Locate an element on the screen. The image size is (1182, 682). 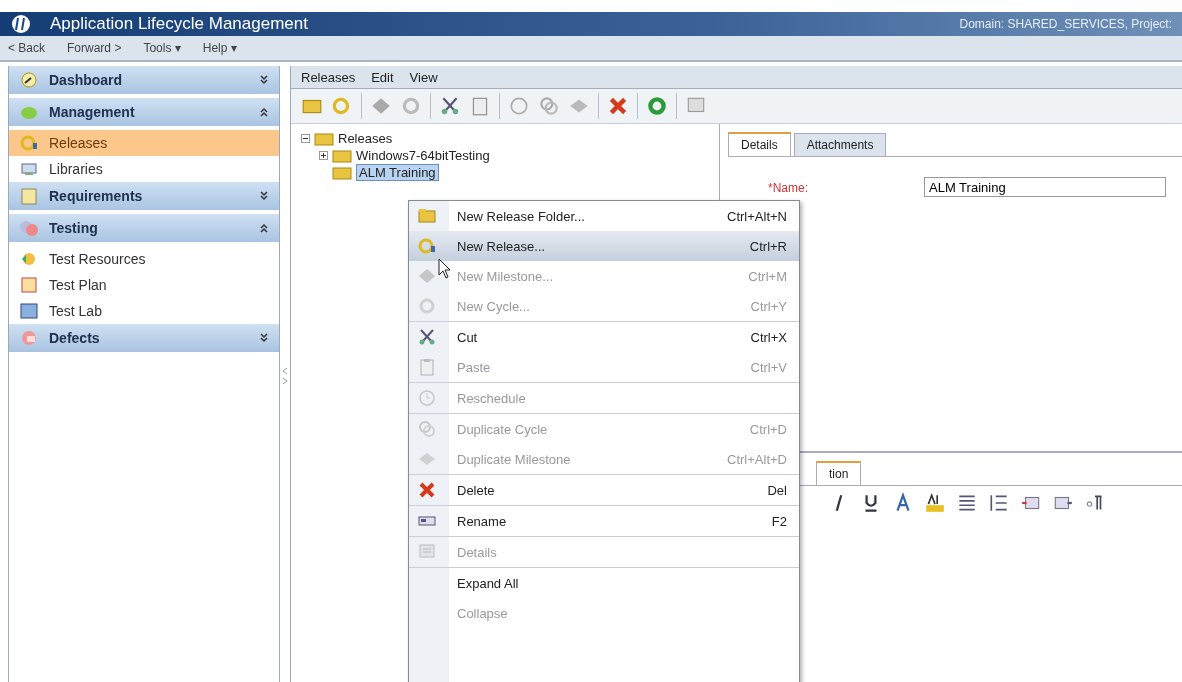
module-header: Dashboard is located at coordinates (144, 80).